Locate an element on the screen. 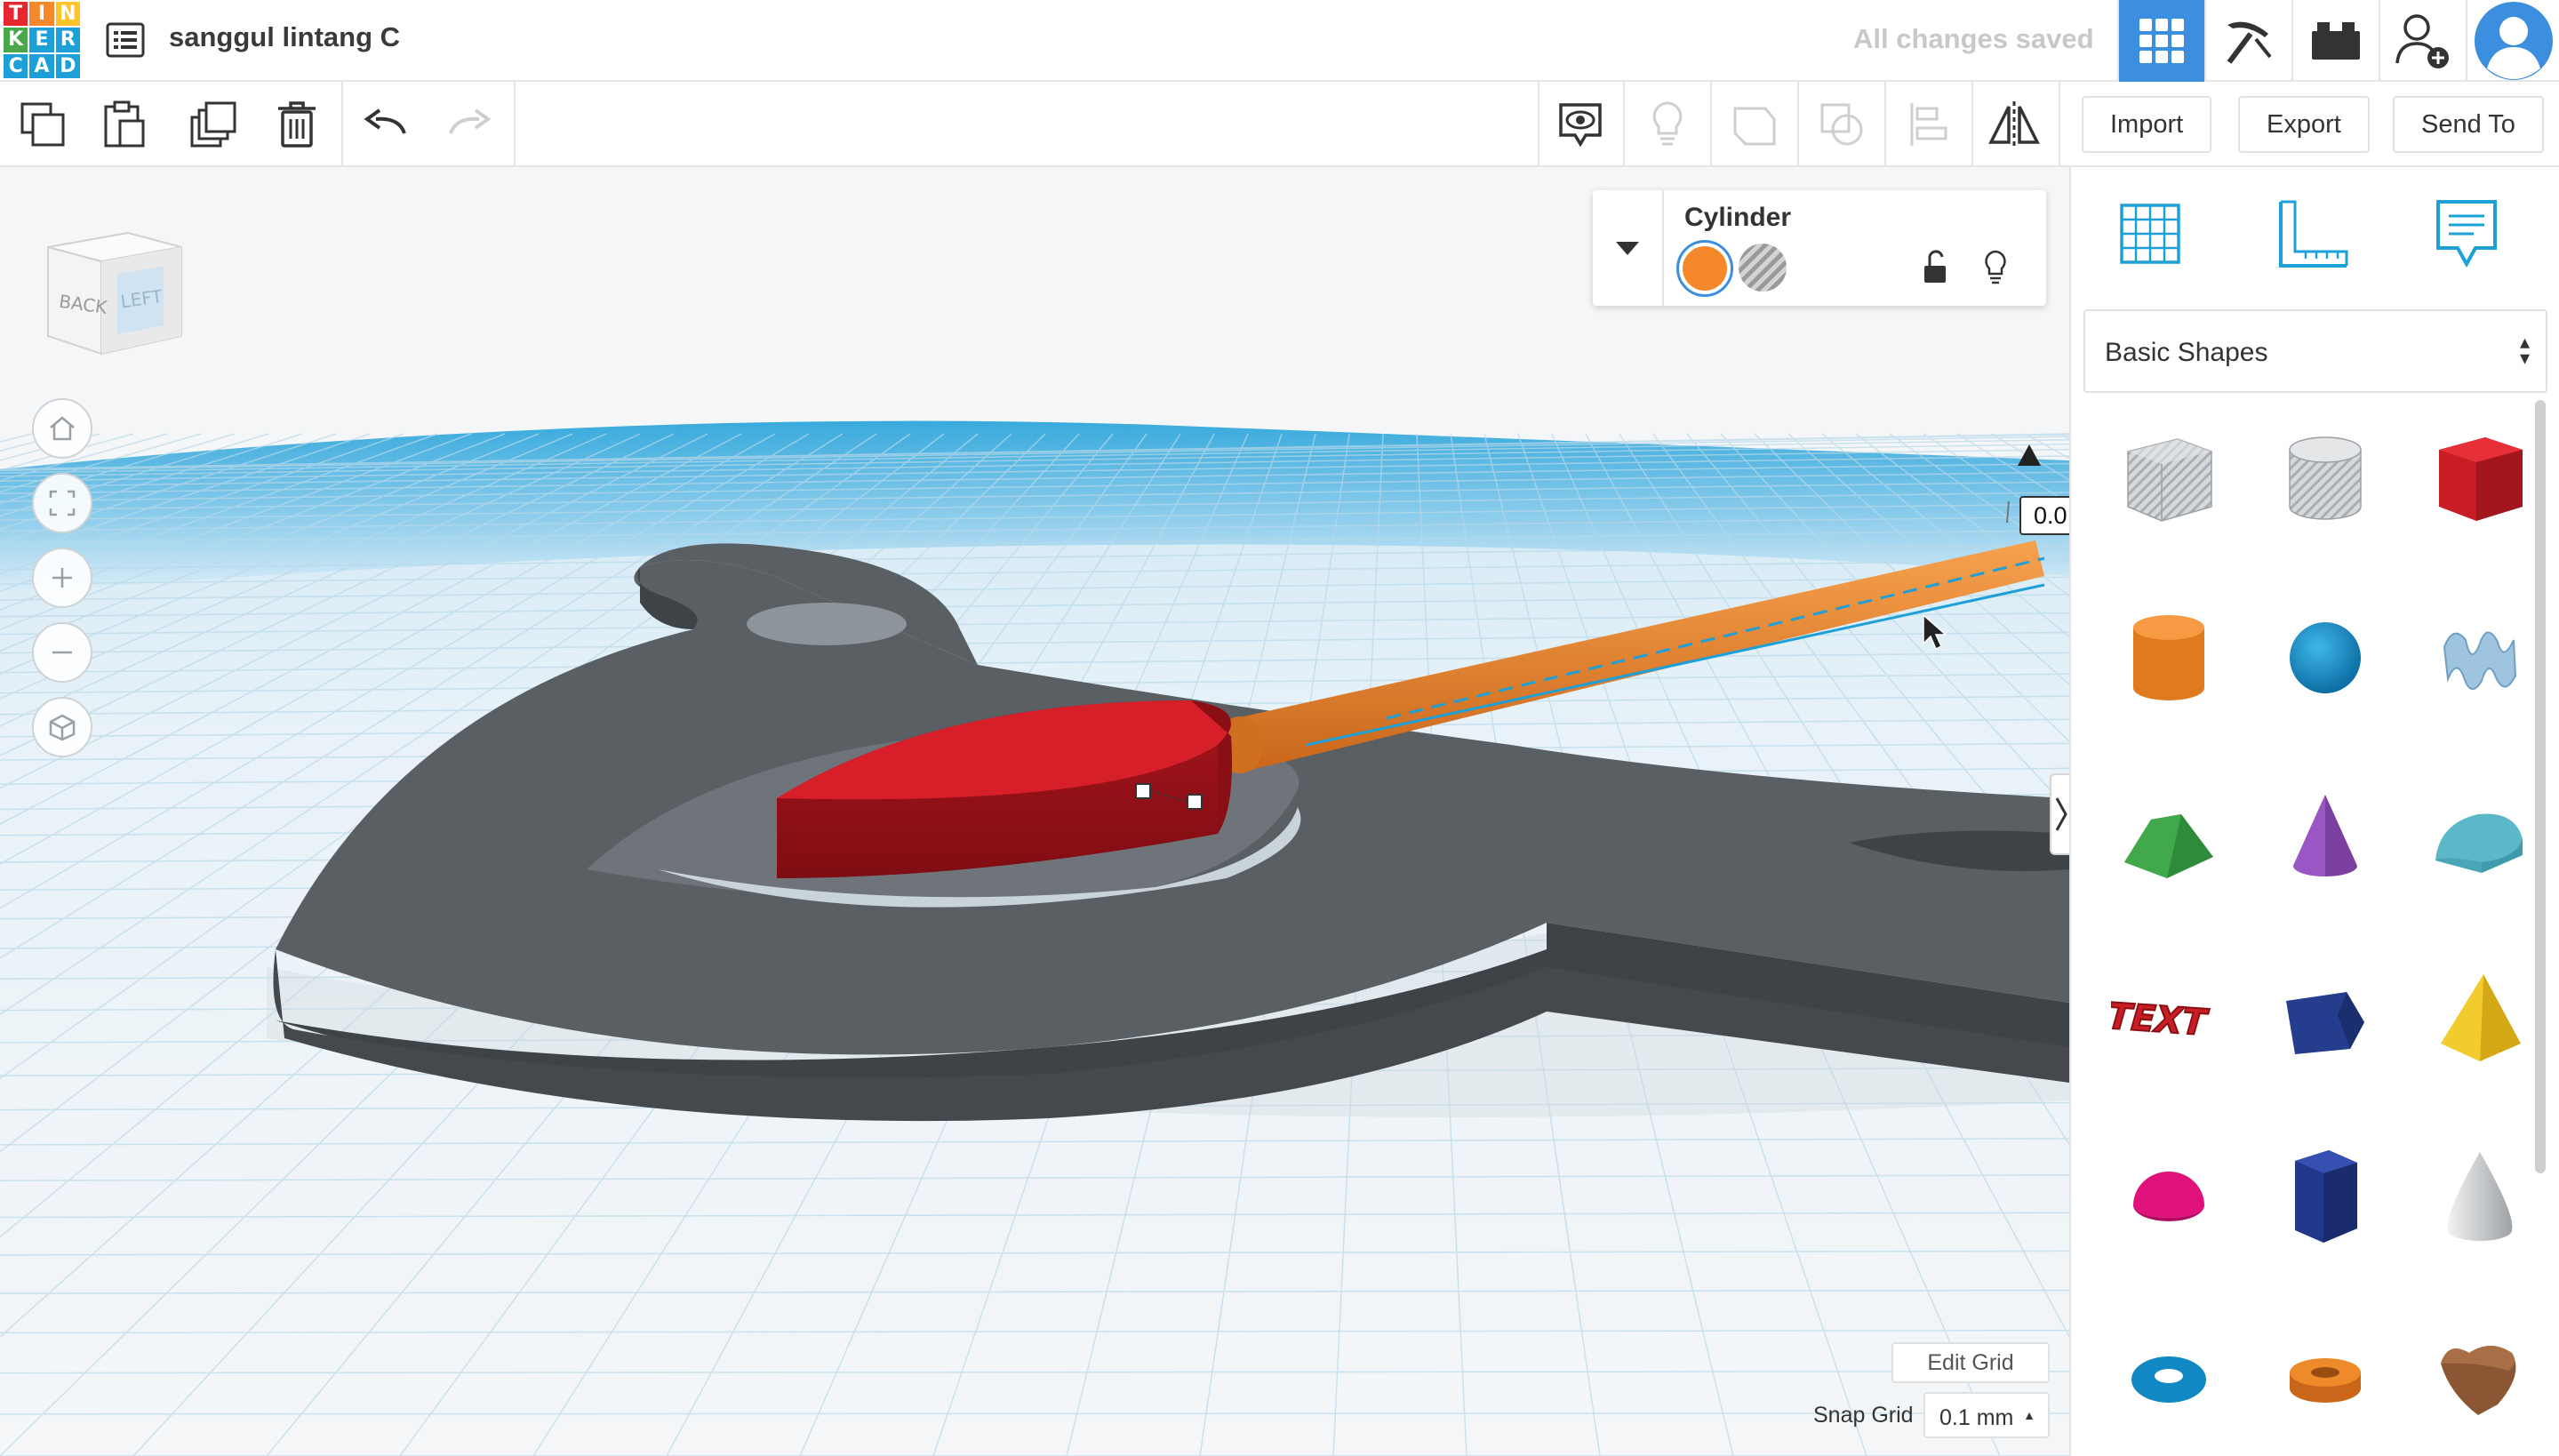  logo-letter: K is located at coordinates (16, 40).